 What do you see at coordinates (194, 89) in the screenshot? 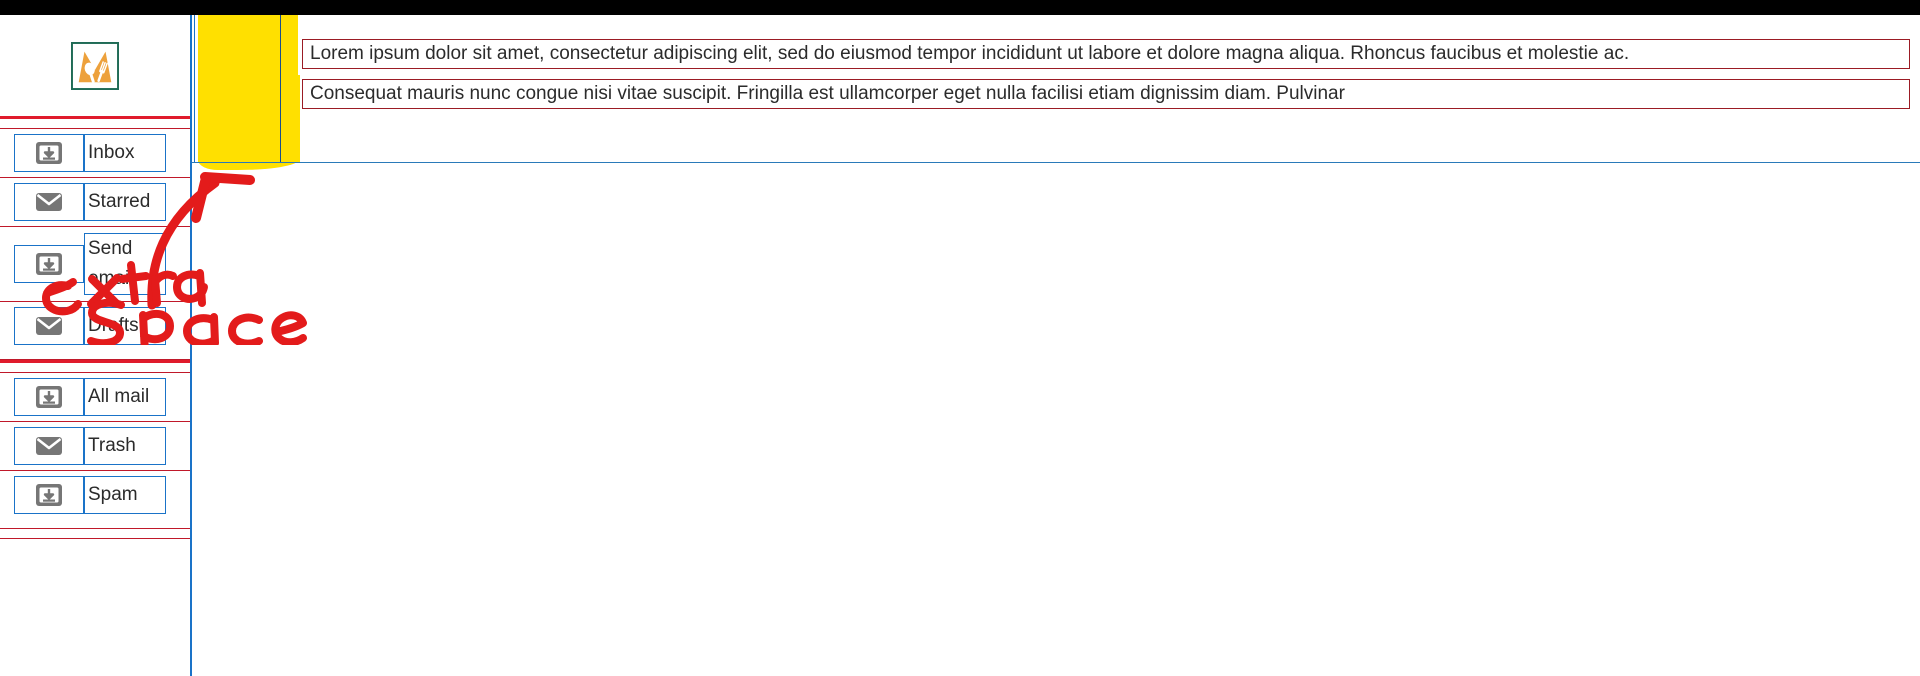
I see `vertical-rule-left` at bounding box center [194, 89].